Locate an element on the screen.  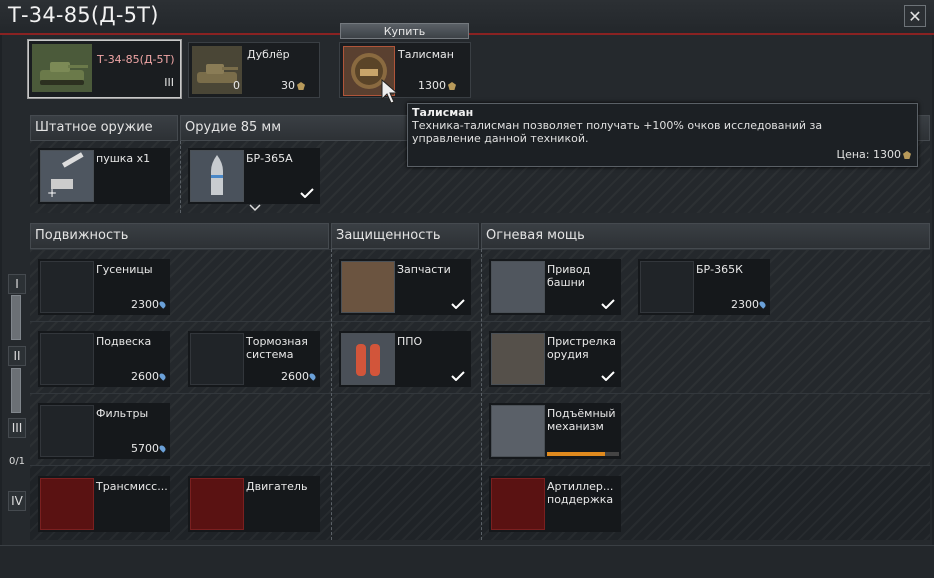
engine-icon is located at coordinates (217, 504).